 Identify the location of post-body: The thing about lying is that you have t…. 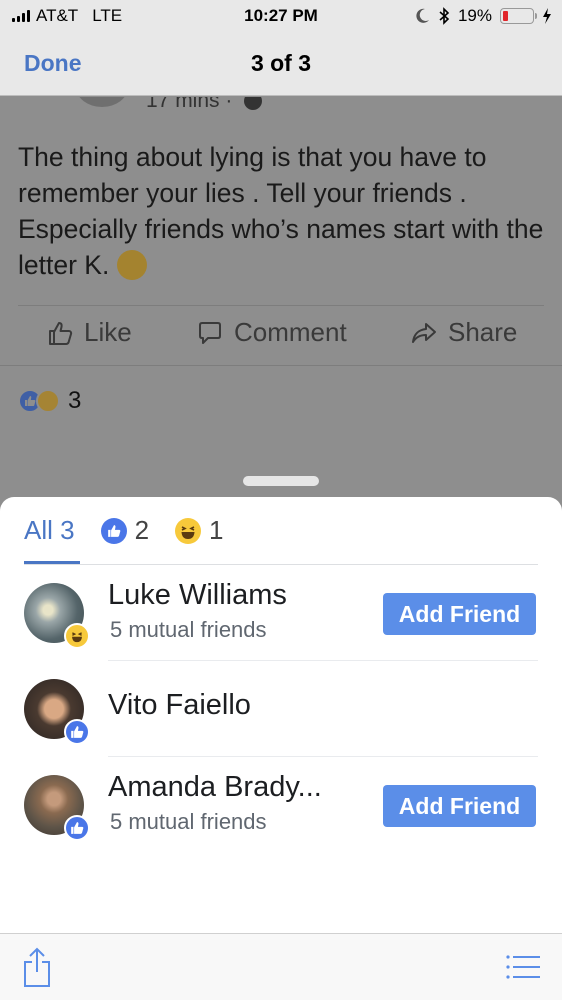
(281, 211).